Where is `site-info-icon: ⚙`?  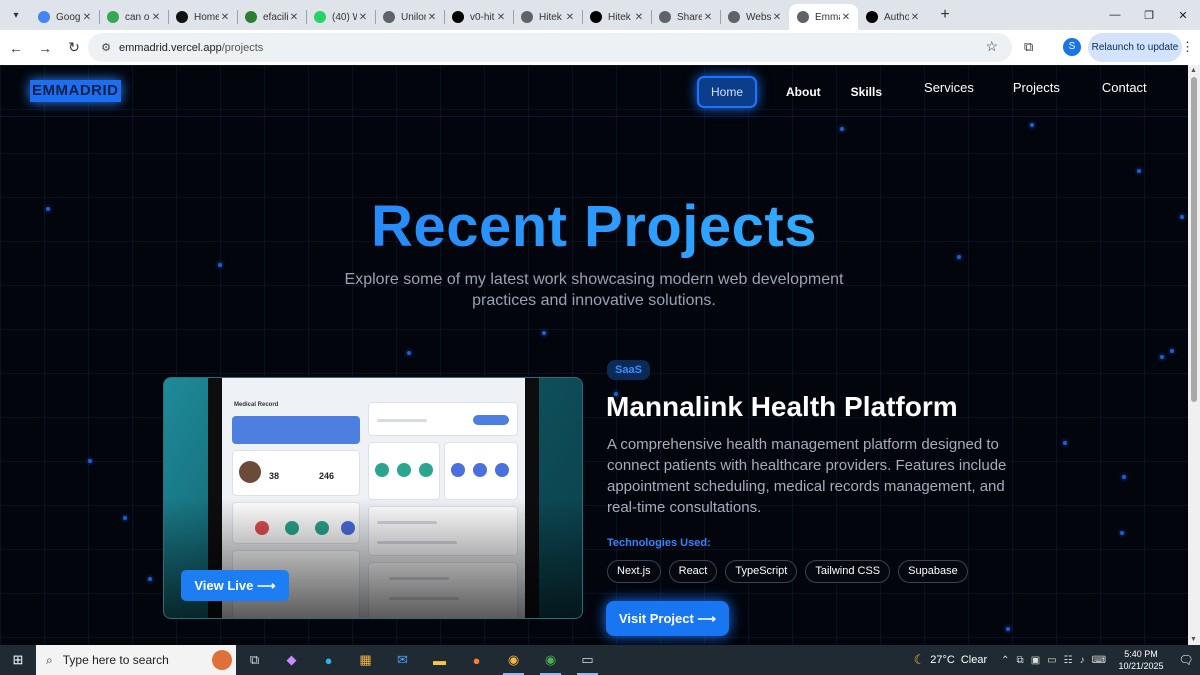 site-info-icon: ⚙ is located at coordinates (106, 47).